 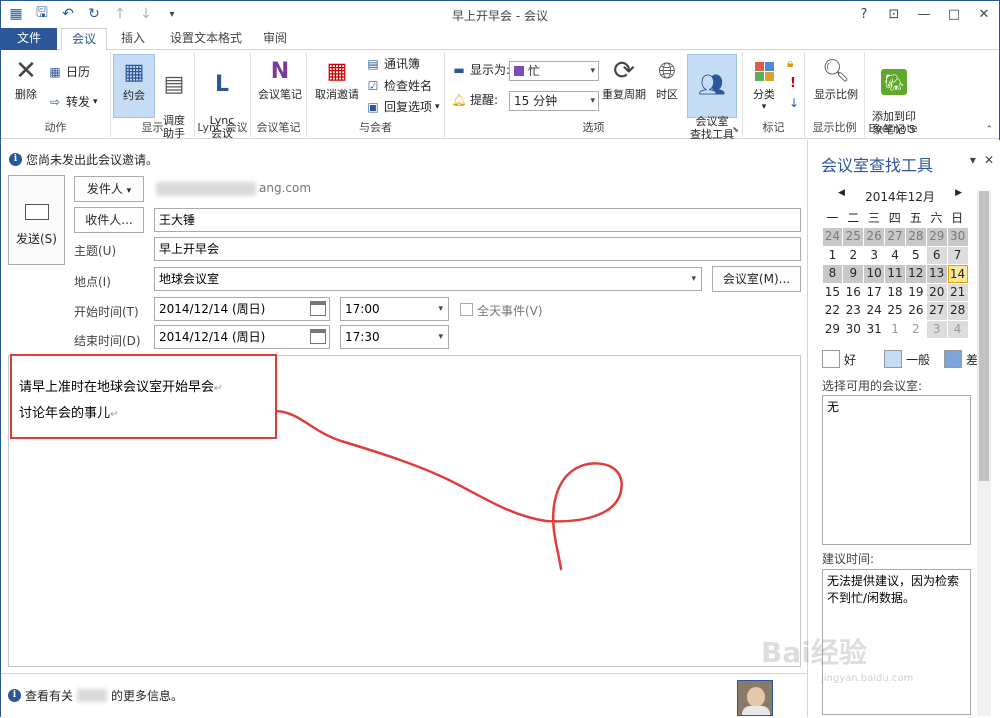 I want to click on avatar, so click(x=755, y=698).